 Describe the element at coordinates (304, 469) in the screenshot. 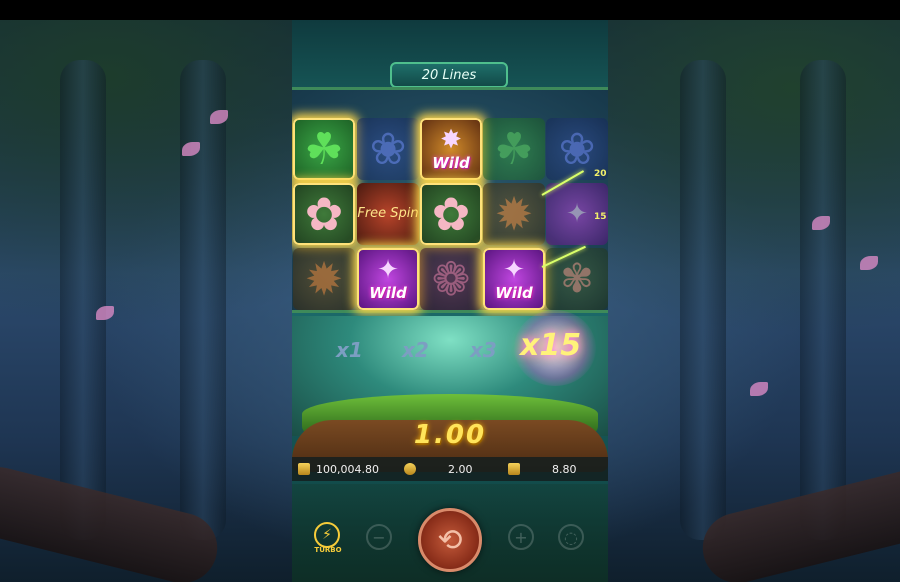

I see `wallet-icon` at that location.